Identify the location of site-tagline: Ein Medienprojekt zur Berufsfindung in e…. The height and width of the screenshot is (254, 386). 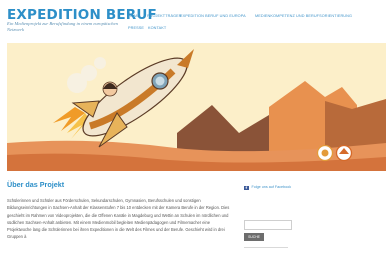
(62, 26).